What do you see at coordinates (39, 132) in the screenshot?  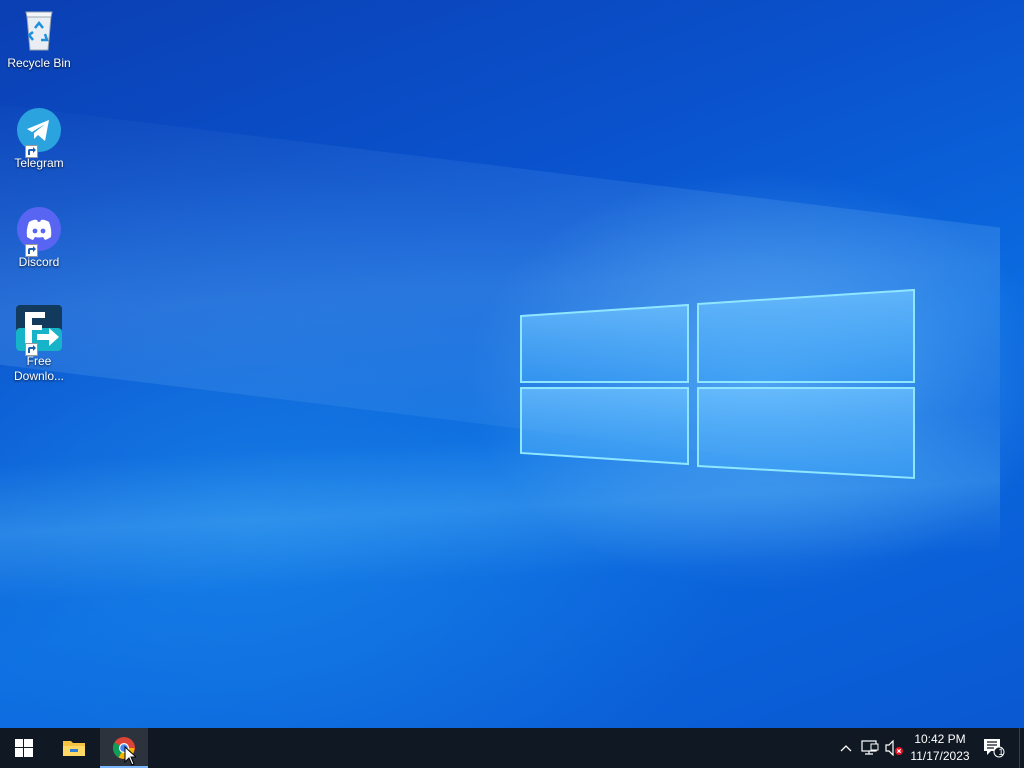 I see `telegram-icon` at bounding box center [39, 132].